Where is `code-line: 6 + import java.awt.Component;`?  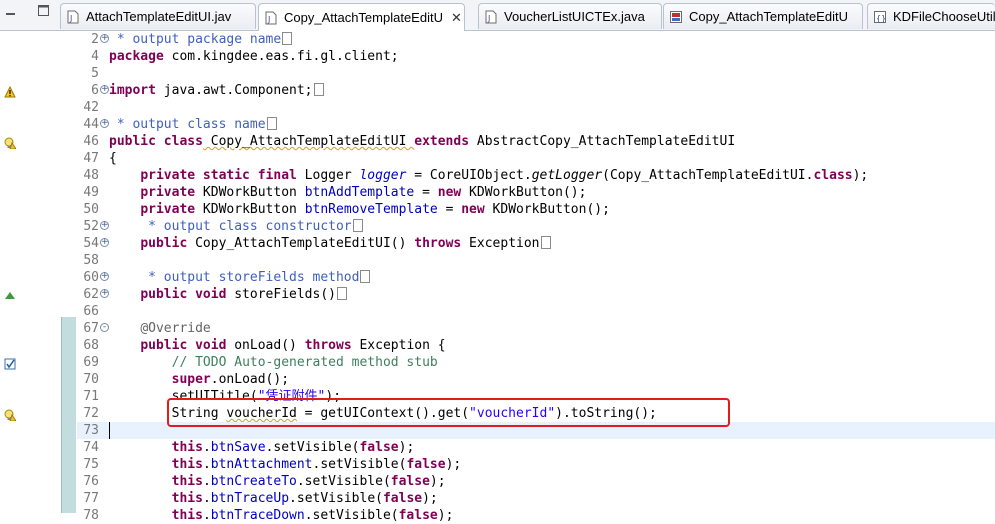 code-line: 6 + import java.awt.Component; is located at coordinates (536, 90).